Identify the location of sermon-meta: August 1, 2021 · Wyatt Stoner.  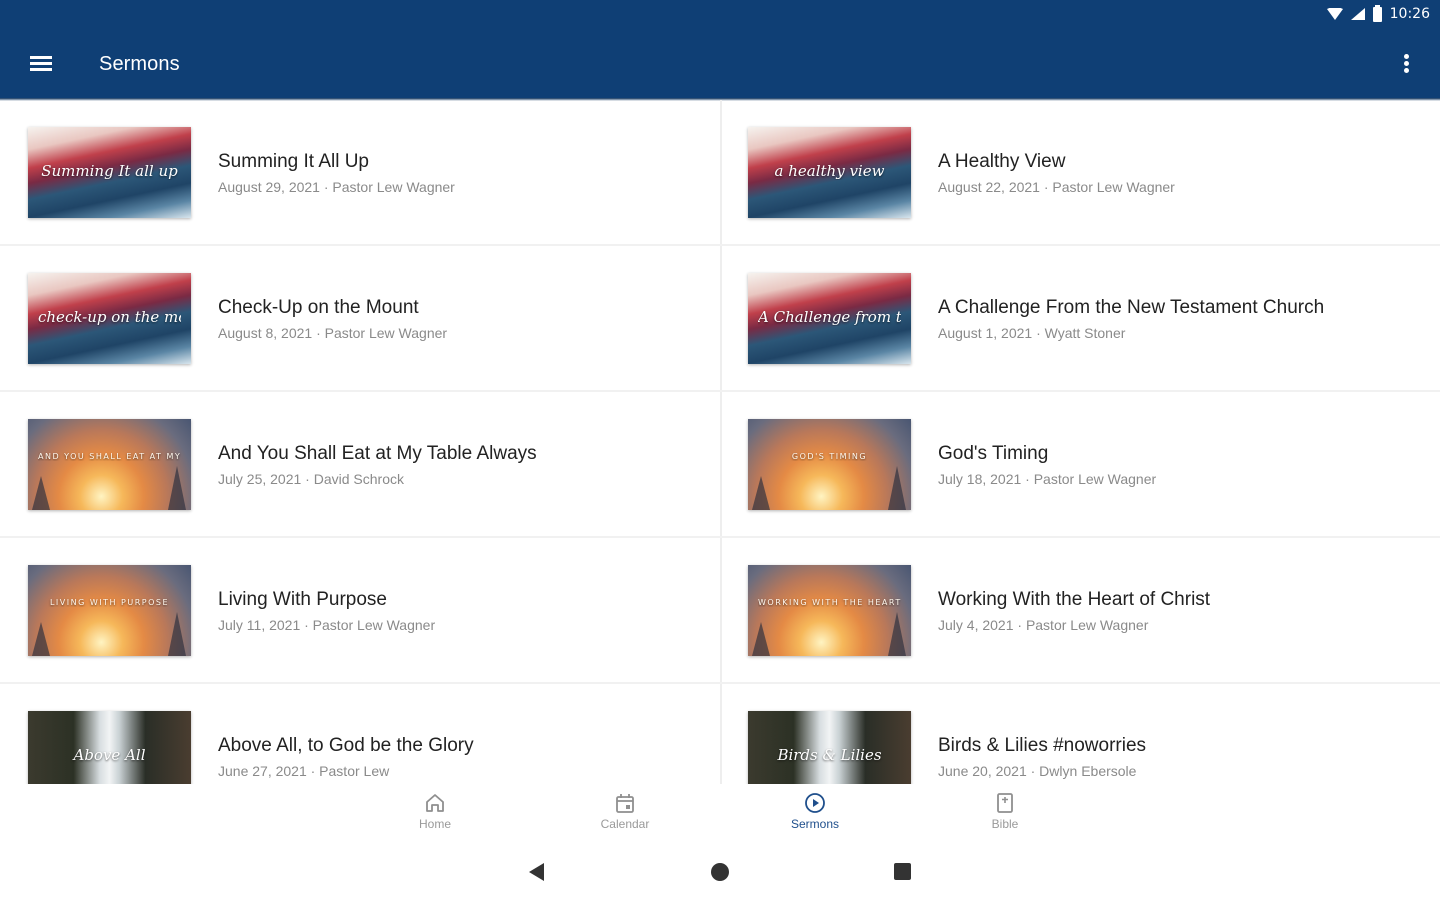
(1032, 333).